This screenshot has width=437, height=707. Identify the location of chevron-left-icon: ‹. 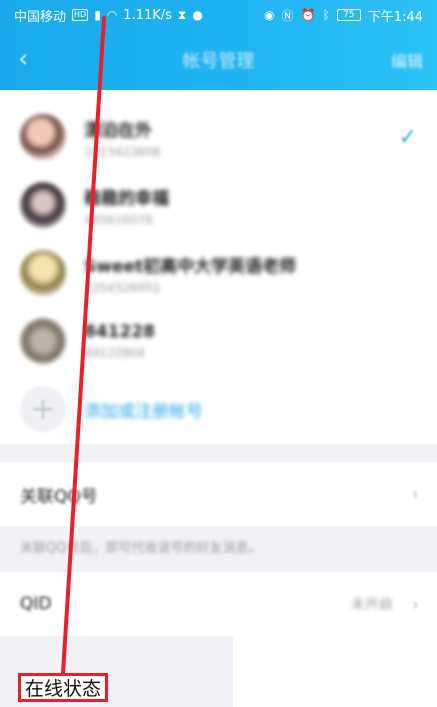
(23, 59).